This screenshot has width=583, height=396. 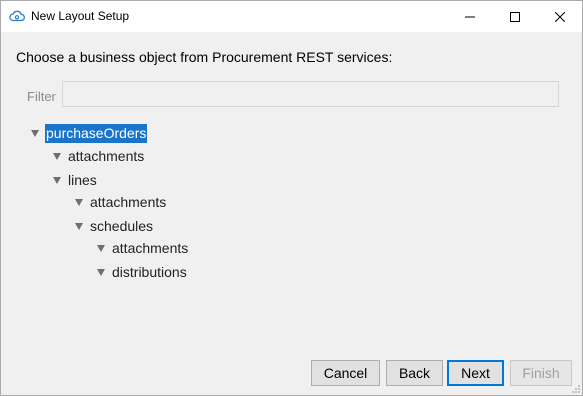 I want to click on filter-input, so click(x=310, y=94).